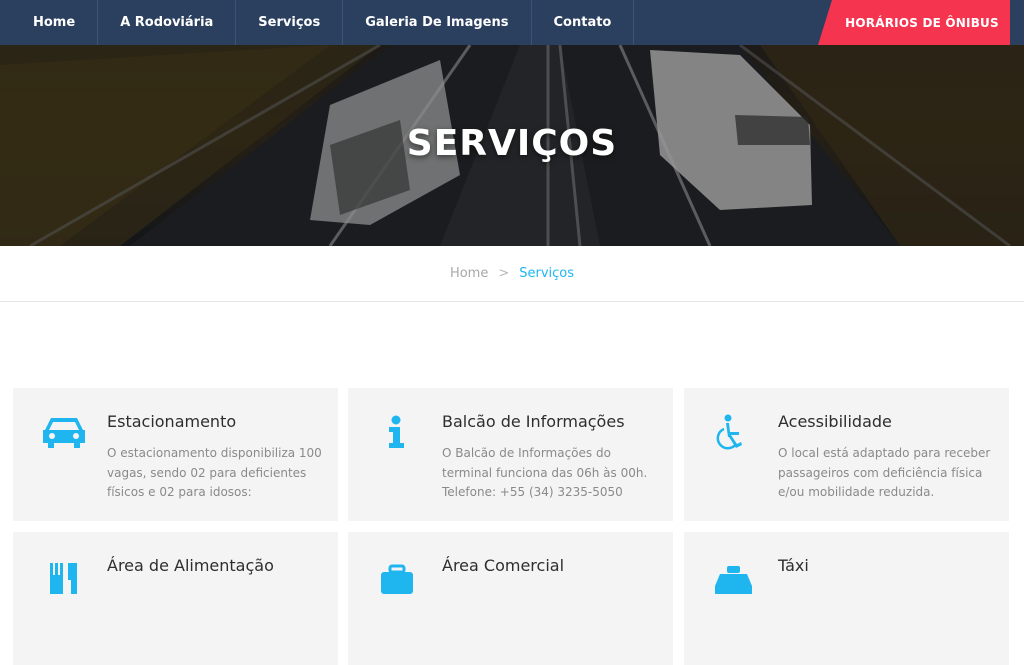  What do you see at coordinates (64, 433) in the screenshot?
I see `car-icon` at bounding box center [64, 433].